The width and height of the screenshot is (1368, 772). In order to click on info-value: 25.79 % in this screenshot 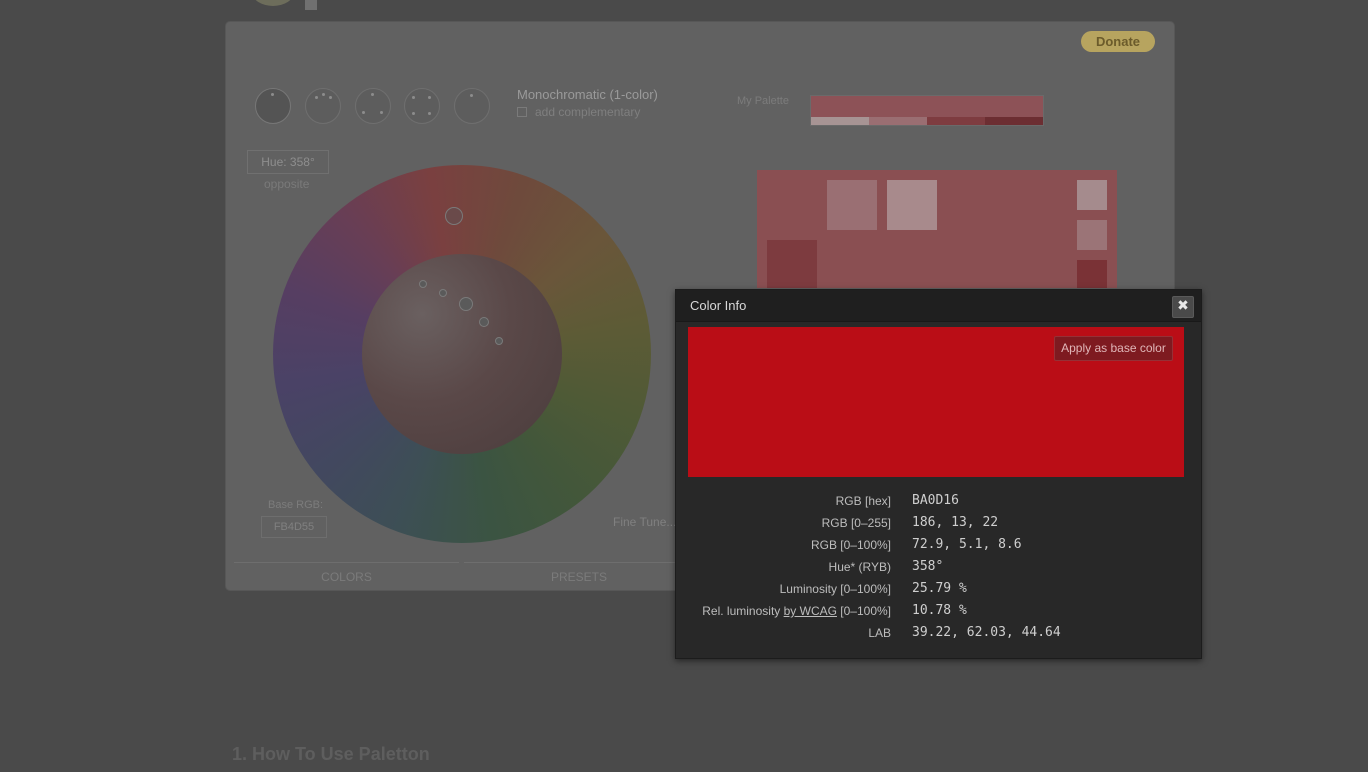, I will do `click(939, 588)`.